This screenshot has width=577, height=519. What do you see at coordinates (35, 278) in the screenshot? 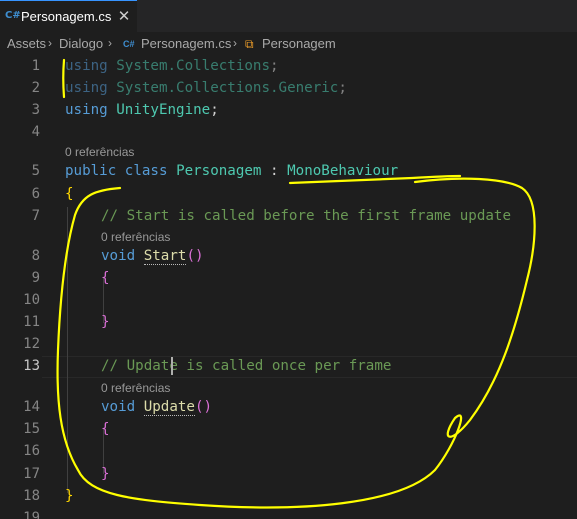
I see `line-number: 9` at bounding box center [35, 278].